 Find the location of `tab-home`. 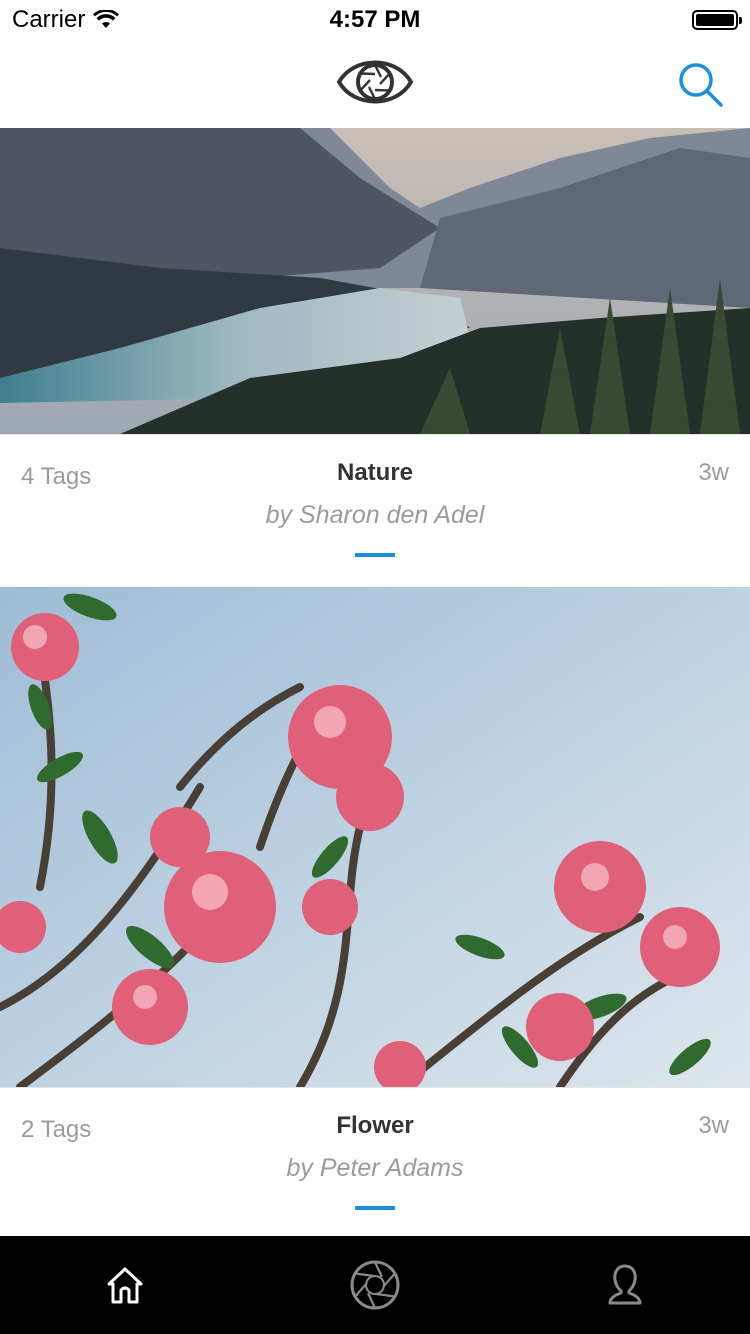

tab-home is located at coordinates (125, 1285).